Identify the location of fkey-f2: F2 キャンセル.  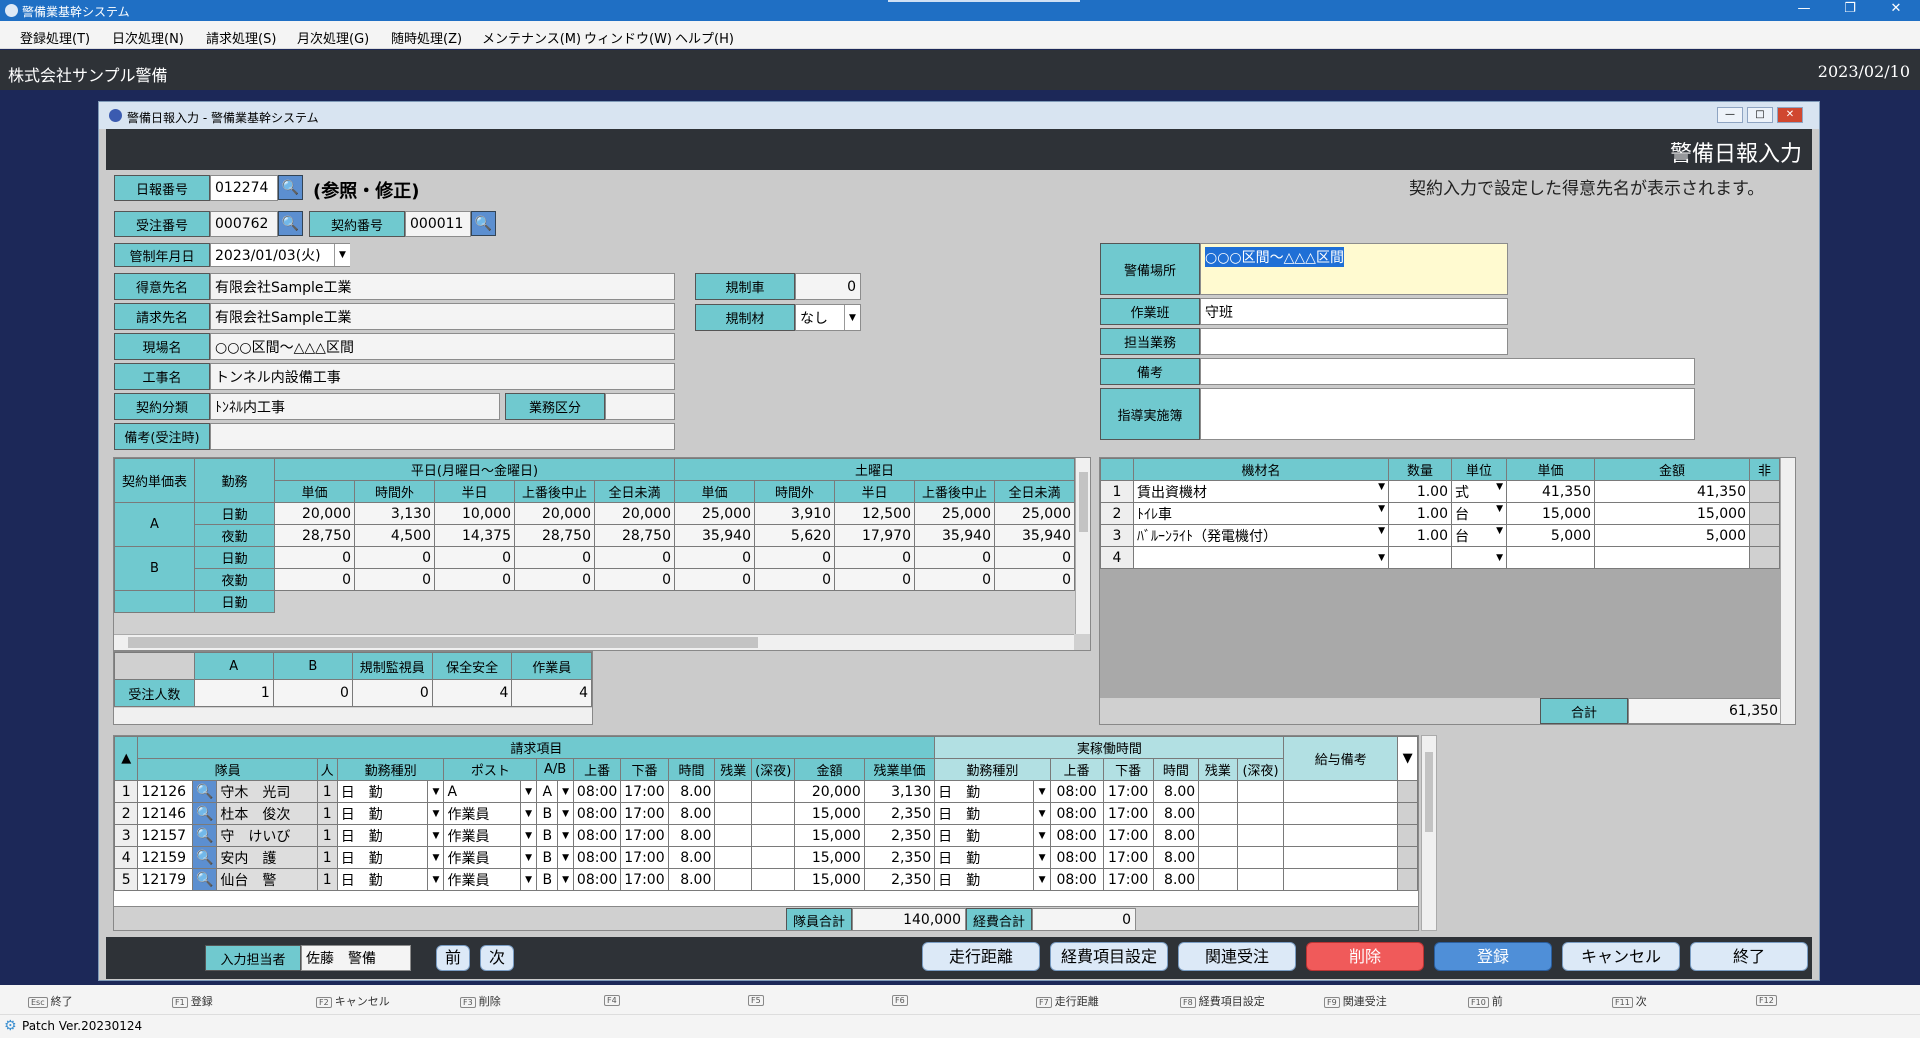
(353, 1001).